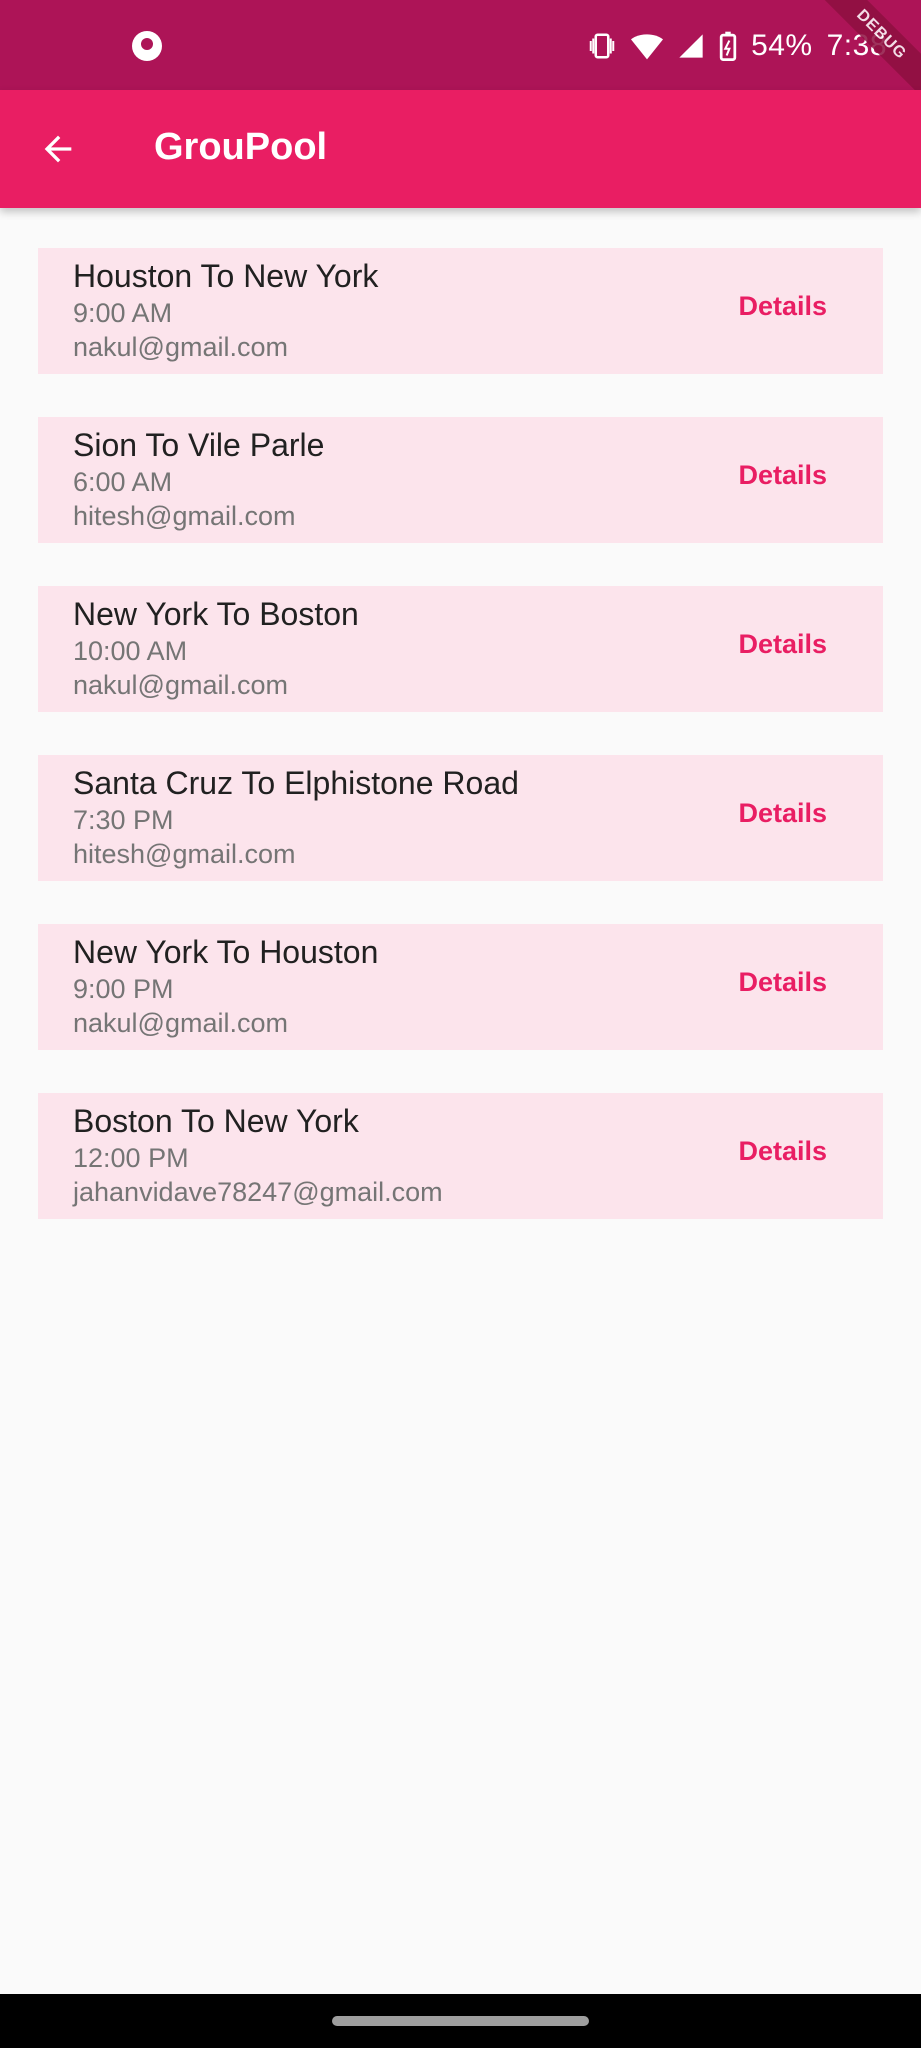 This screenshot has height=2048, width=921. I want to click on ride-route: New York To Boston, so click(216, 614).